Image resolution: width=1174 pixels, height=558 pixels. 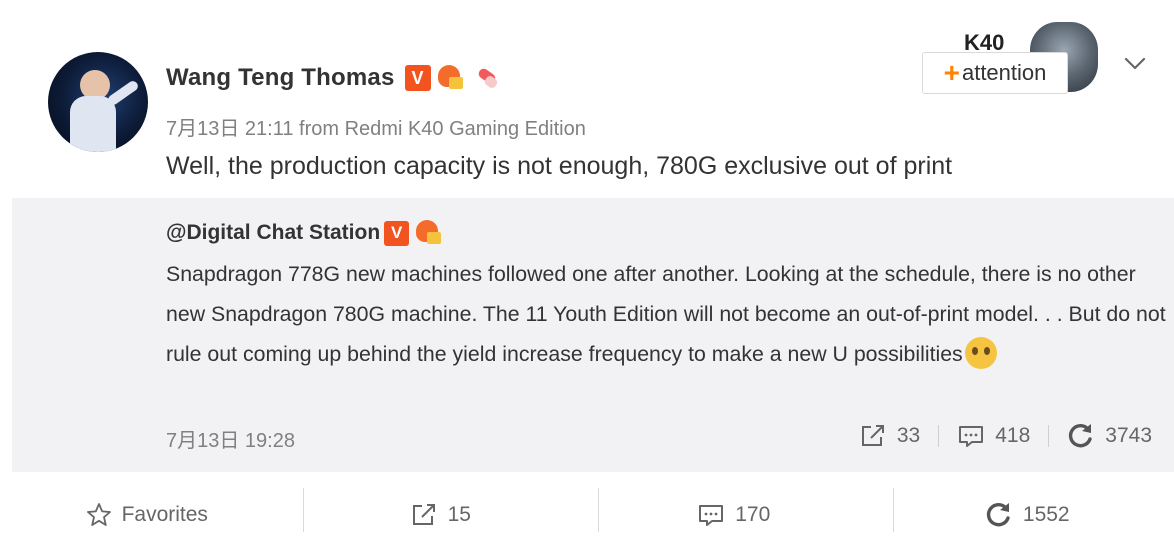 What do you see at coordinates (889, 436) in the screenshot?
I see `repost-share-button: 33` at bounding box center [889, 436].